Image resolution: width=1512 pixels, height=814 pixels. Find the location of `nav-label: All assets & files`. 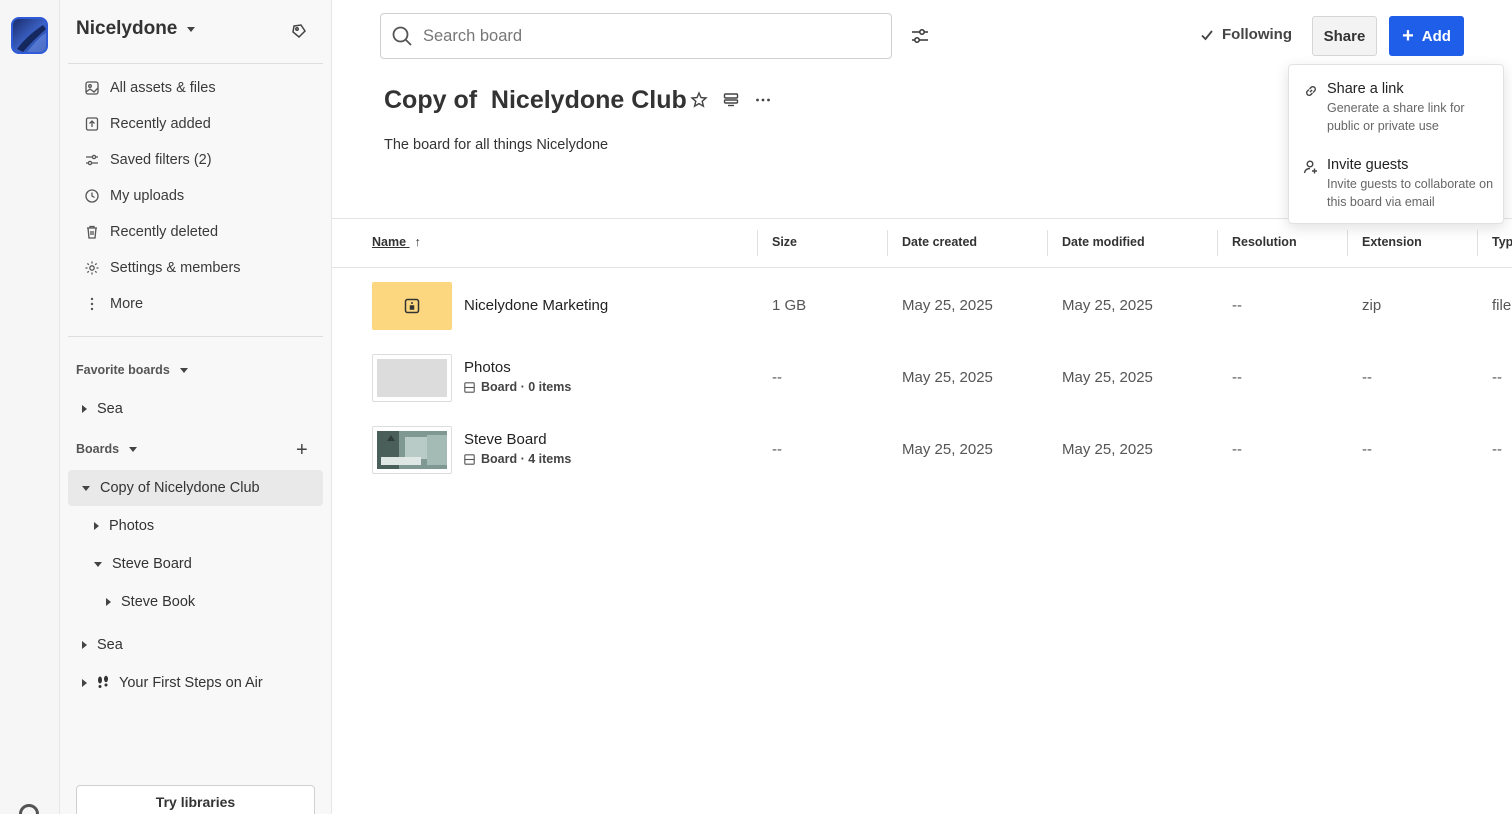

nav-label: All assets & files is located at coordinates (163, 88).